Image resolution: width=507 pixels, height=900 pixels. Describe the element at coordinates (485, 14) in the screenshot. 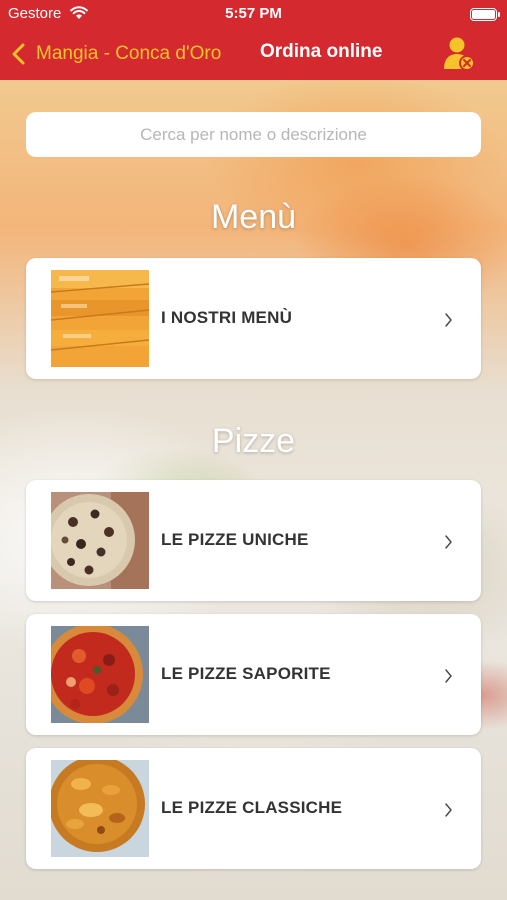

I see `battery-icon` at that location.